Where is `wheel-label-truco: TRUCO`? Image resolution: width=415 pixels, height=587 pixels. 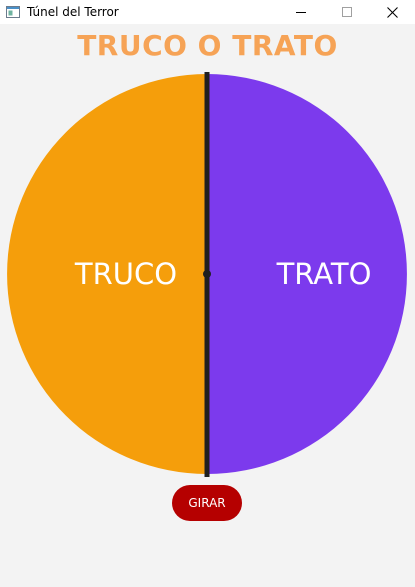 wheel-label-truco: TRUCO is located at coordinates (125, 274).